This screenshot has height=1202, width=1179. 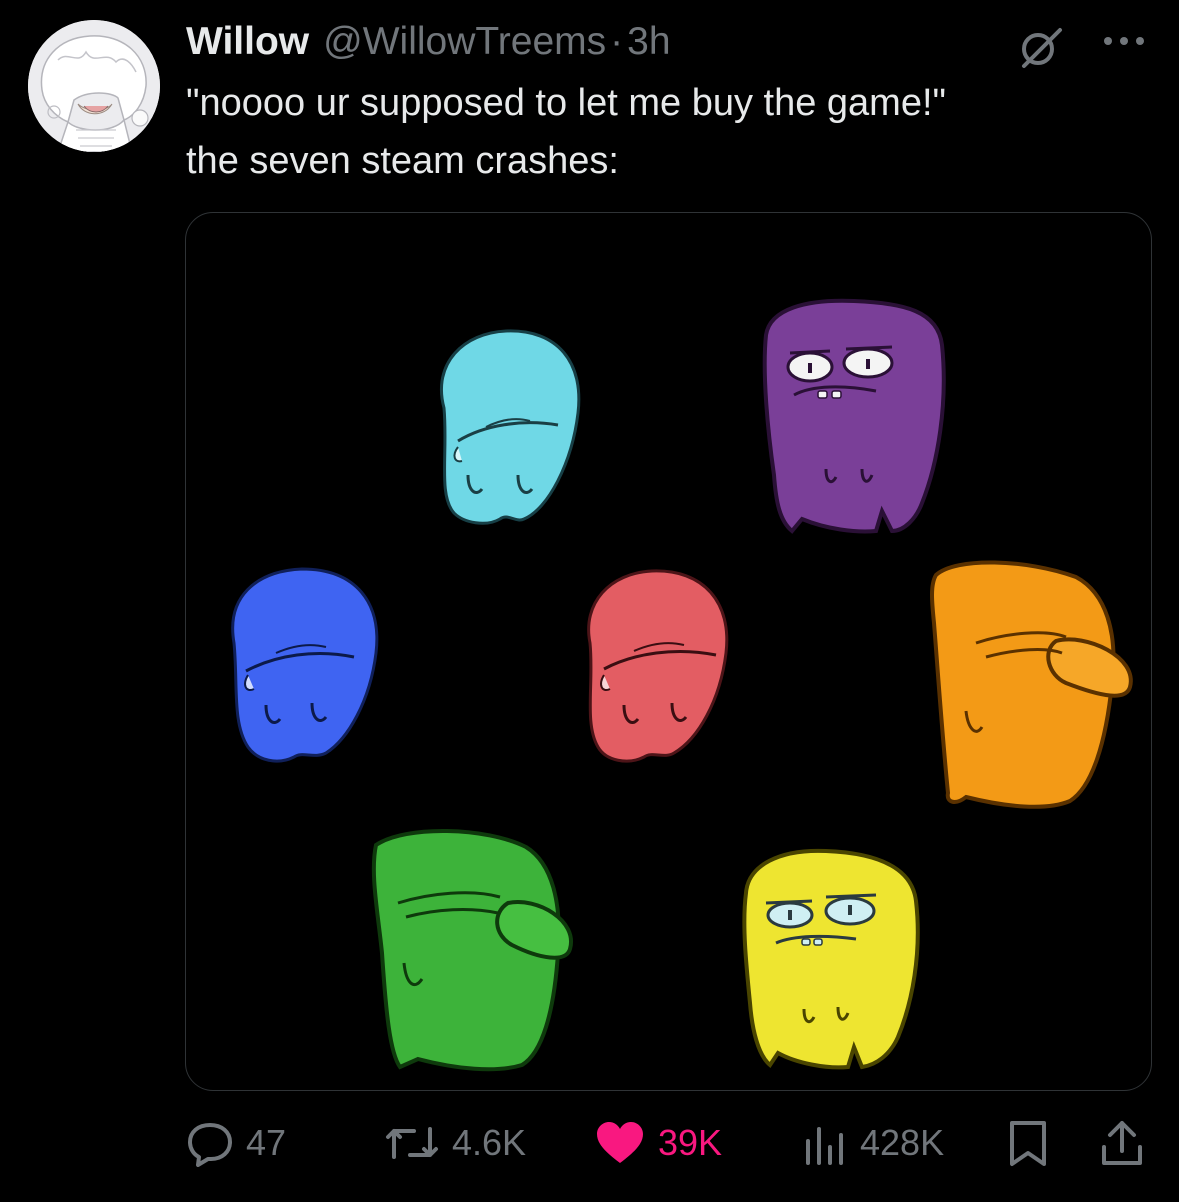 I want to click on share-button, so click(x=1122, y=1143).